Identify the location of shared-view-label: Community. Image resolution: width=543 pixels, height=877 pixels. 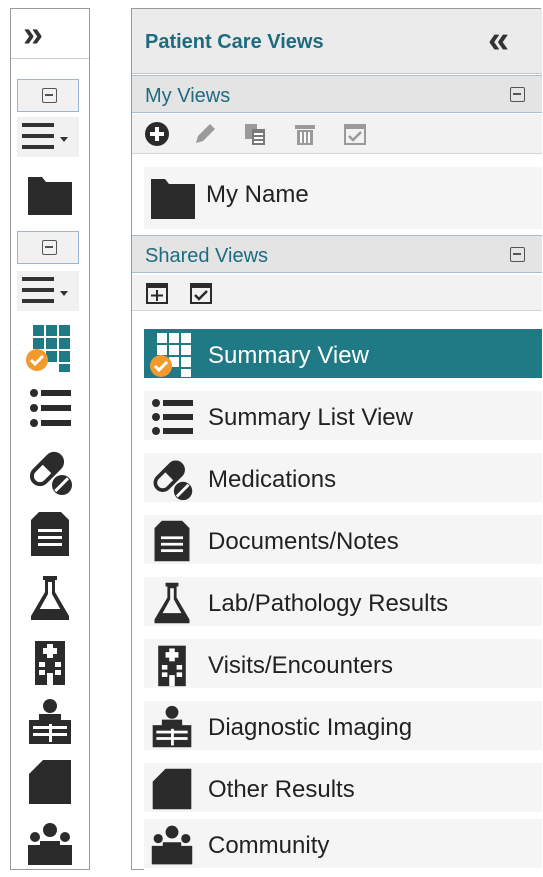
(269, 845).